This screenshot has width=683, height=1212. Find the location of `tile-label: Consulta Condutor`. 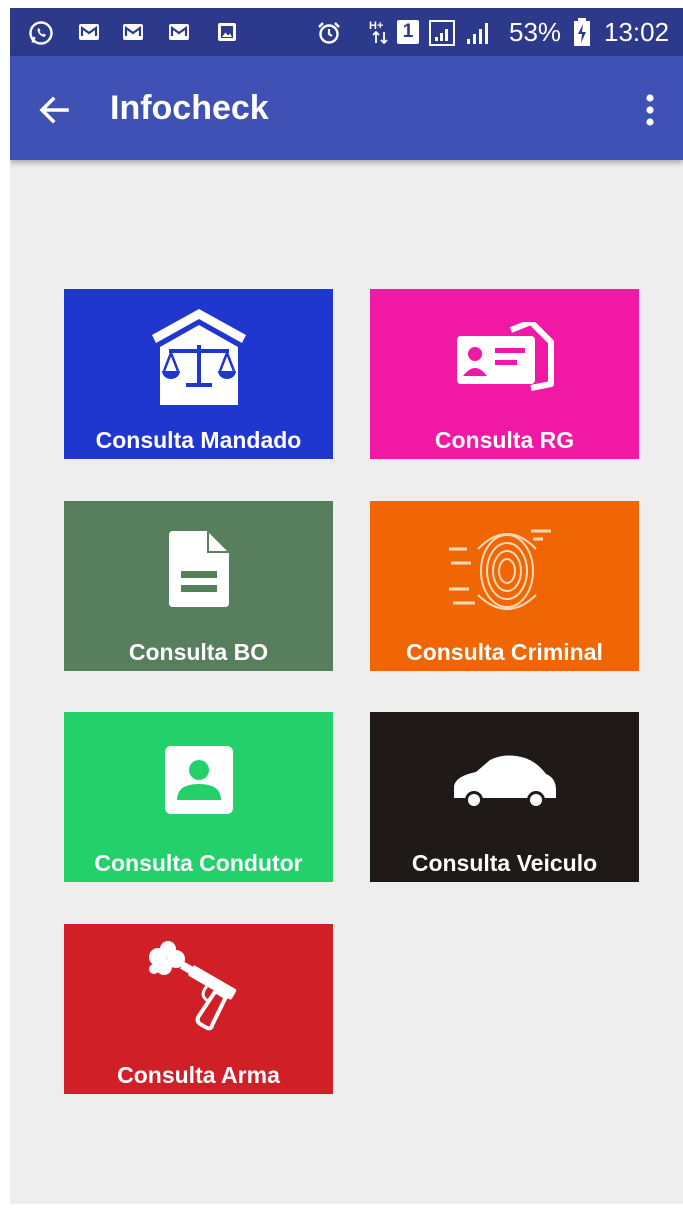

tile-label: Consulta Condutor is located at coordinates (198, 863).